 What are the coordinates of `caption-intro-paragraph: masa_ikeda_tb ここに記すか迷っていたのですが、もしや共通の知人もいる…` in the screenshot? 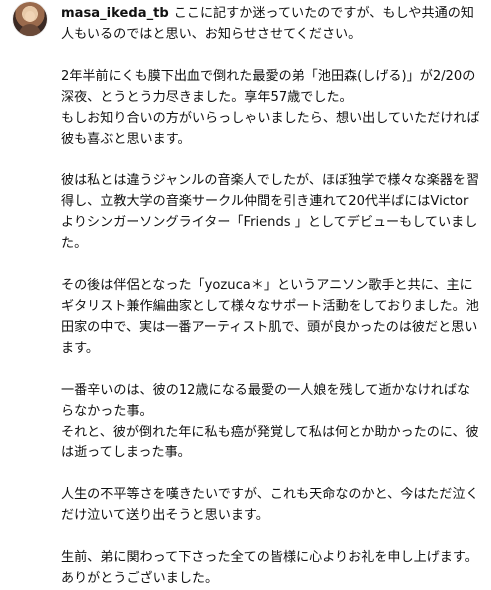 It's located at (271, 25).